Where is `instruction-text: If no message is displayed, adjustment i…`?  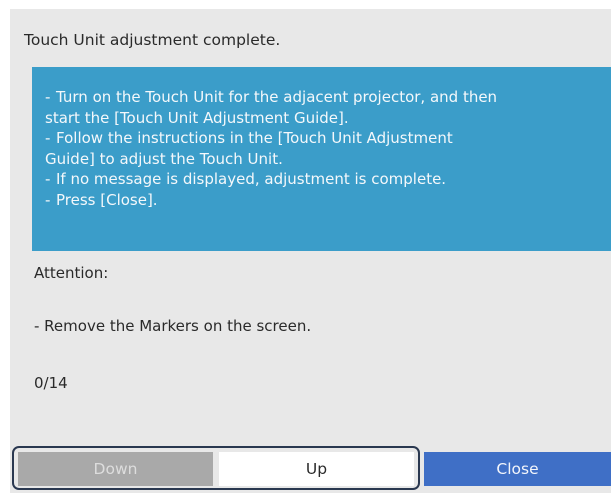 instruction-text: If no message is displayed, adjustment i… is located at coordinates (251, 179).